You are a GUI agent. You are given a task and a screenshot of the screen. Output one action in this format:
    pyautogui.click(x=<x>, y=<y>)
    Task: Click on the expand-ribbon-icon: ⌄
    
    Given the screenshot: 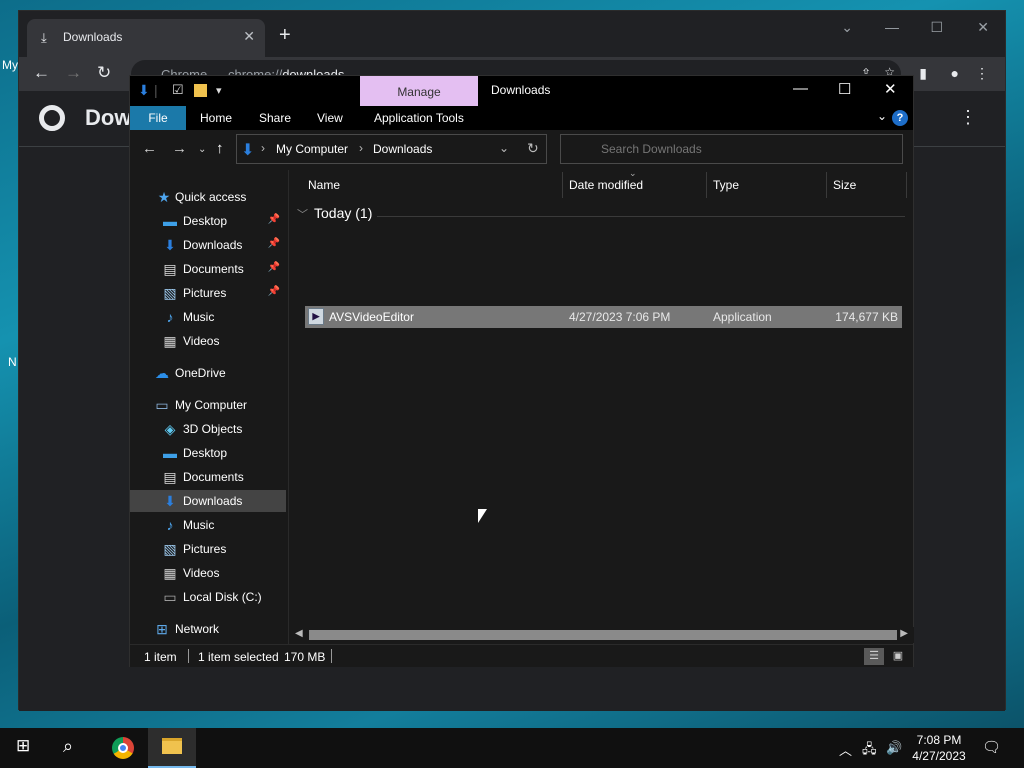 What is the action you would take?
    pyautogui.click(x=882, y=116)
    